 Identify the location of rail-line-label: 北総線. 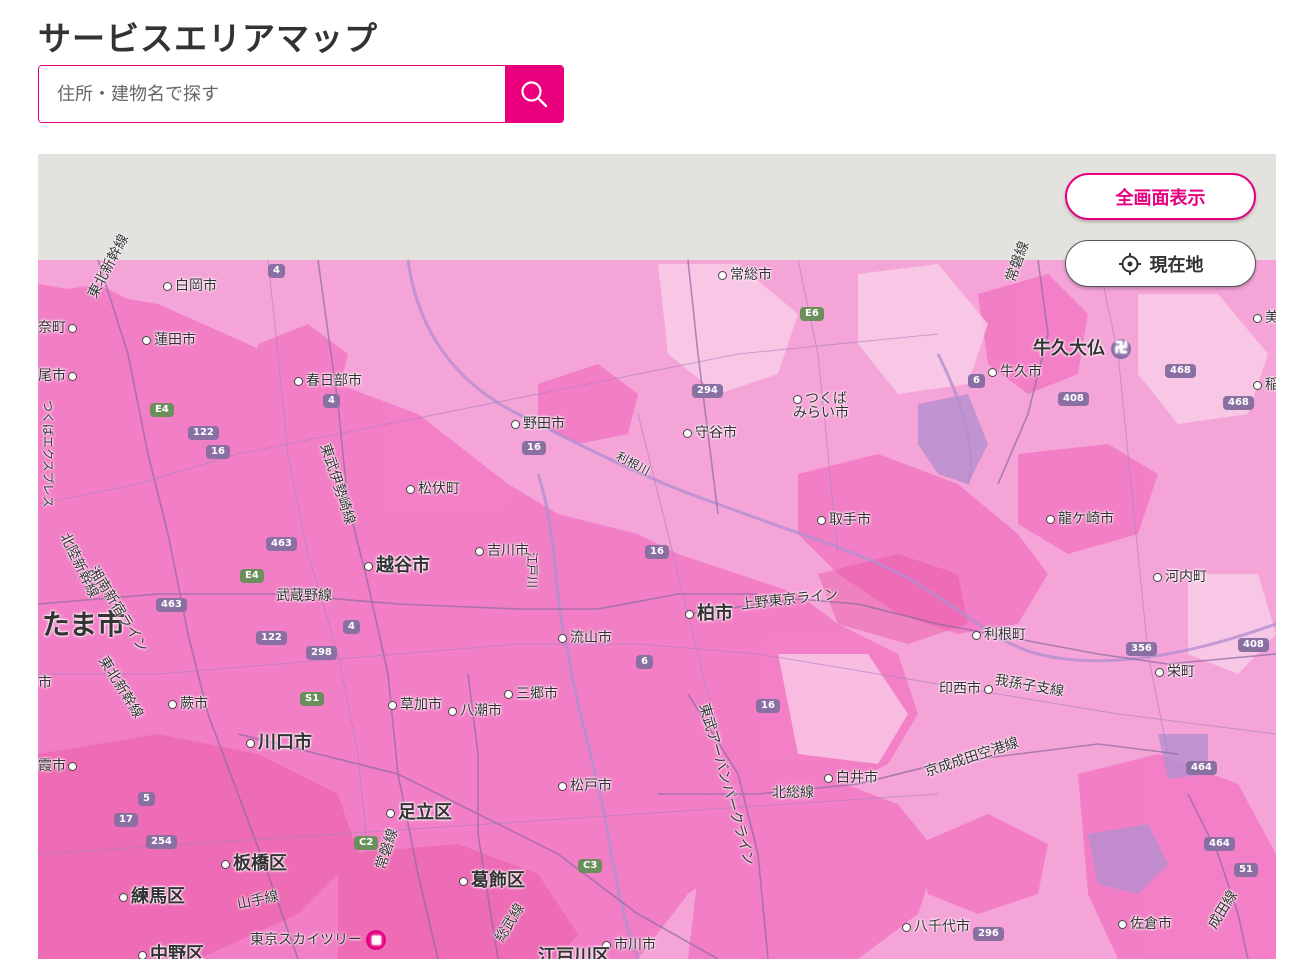
(793, 793).